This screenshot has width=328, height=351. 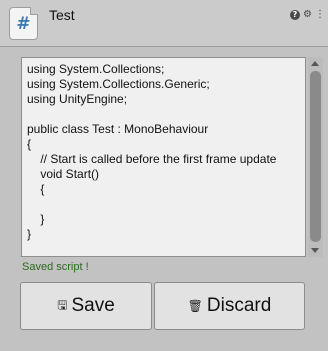 What do you see at coordinates (320, 14) in the screenshot?
I see `more-icon: ⋮` at bounding box center [320, 14].